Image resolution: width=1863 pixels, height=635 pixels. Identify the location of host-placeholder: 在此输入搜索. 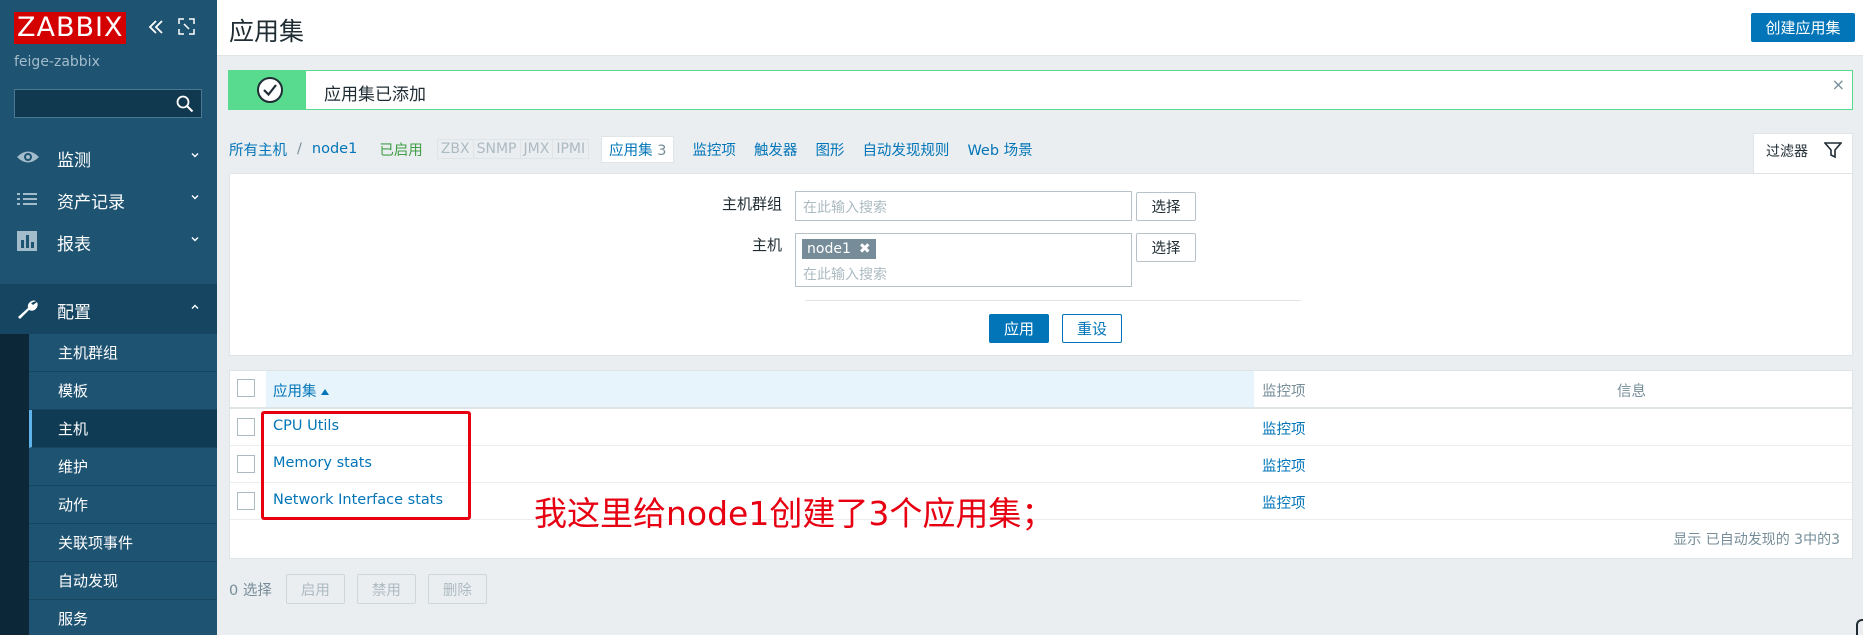
(845, 275).